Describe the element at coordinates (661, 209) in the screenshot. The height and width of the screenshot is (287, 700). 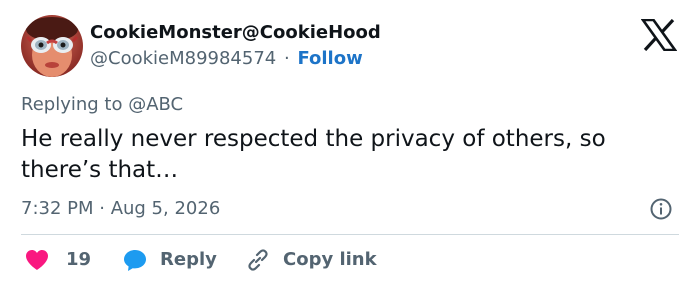
I see `info-icon` at that location.